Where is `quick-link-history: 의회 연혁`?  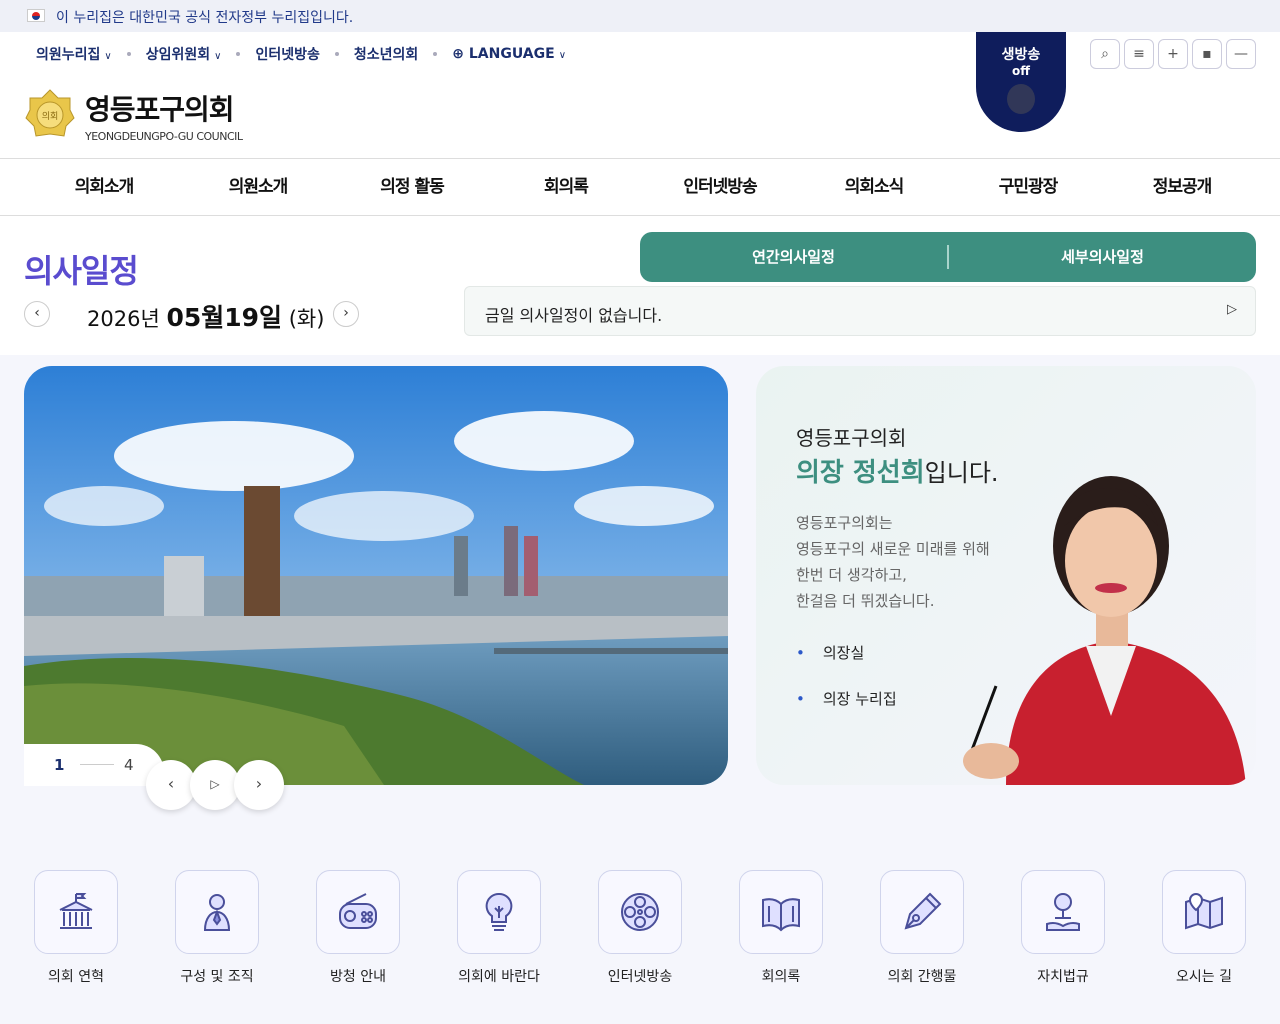
quick-link-history: 의회 연혁 is located at coordinates (76, 928).